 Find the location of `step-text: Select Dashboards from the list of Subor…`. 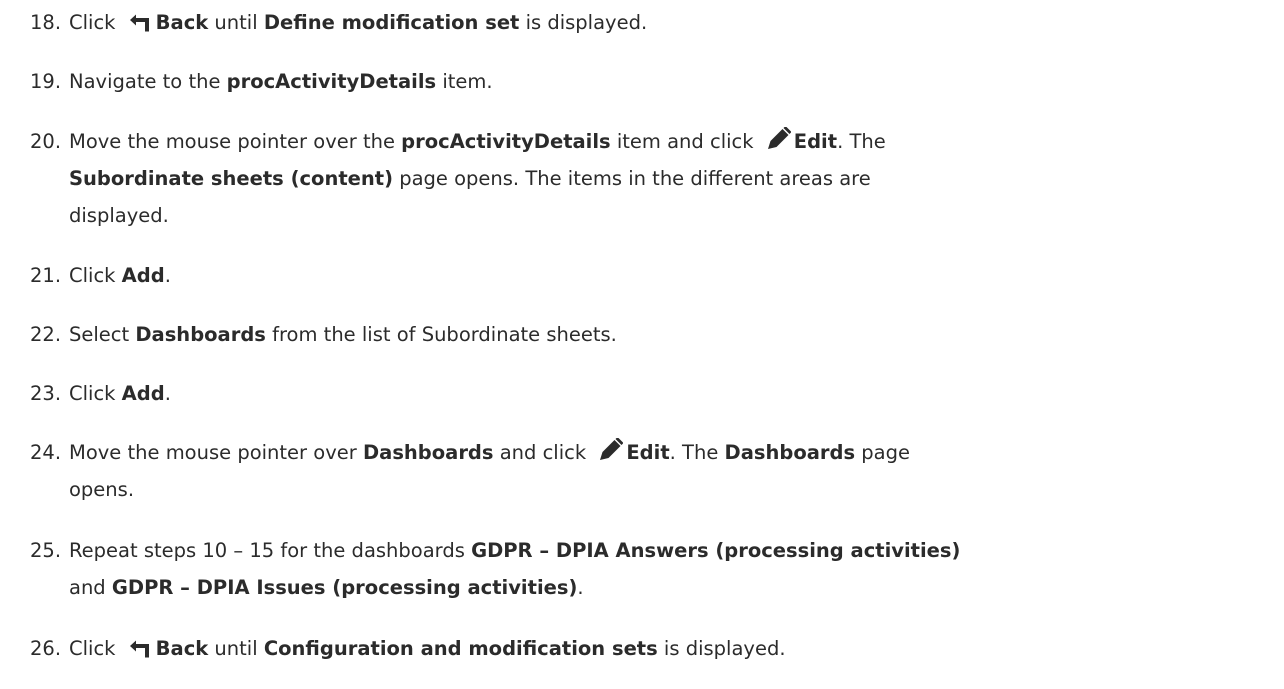

step-text: Select Dashboards from the list of Subor… is located at coordinates (669, 334).